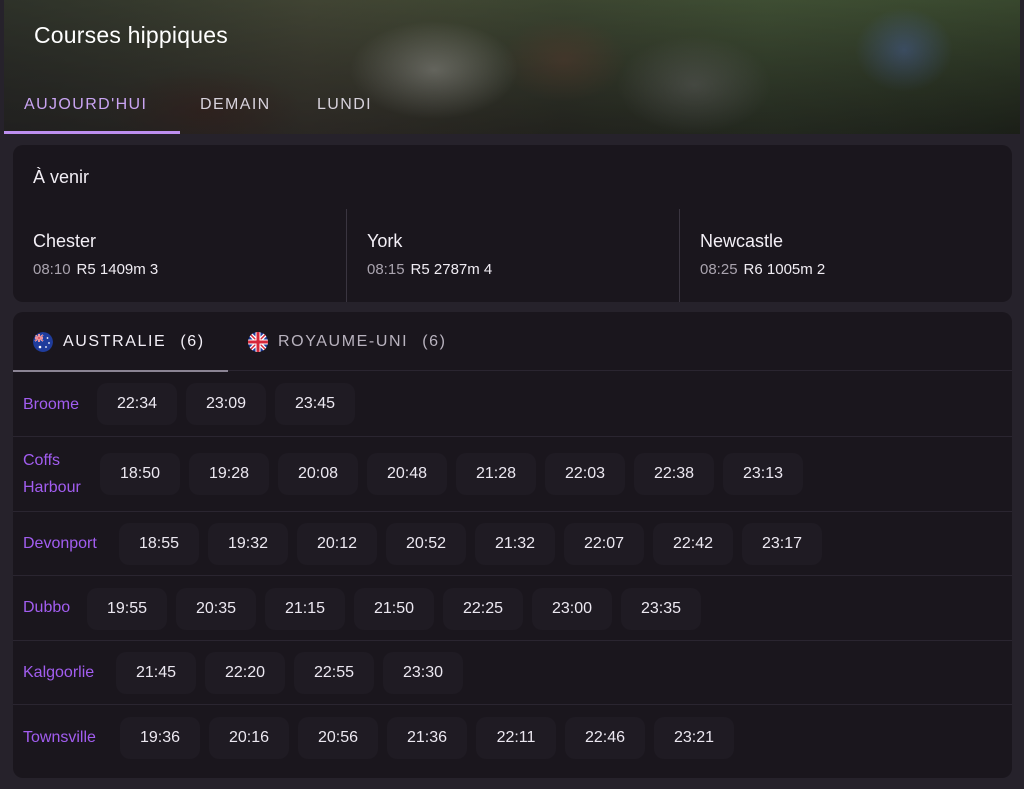 The height and width of the screenshot is (789, 1024). What do you see at coordinates (515, 544) in the screenshot?
I see `race-time-chip: 21:32` at bounding box center [515, 544].